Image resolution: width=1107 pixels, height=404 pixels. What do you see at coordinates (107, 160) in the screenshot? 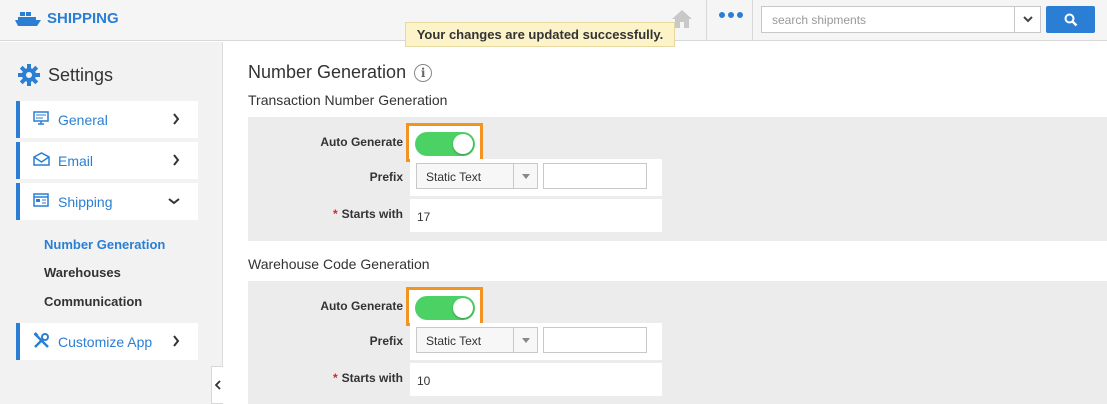
I see `sidebar-item-email: Email` at bounding box center [107, 160].